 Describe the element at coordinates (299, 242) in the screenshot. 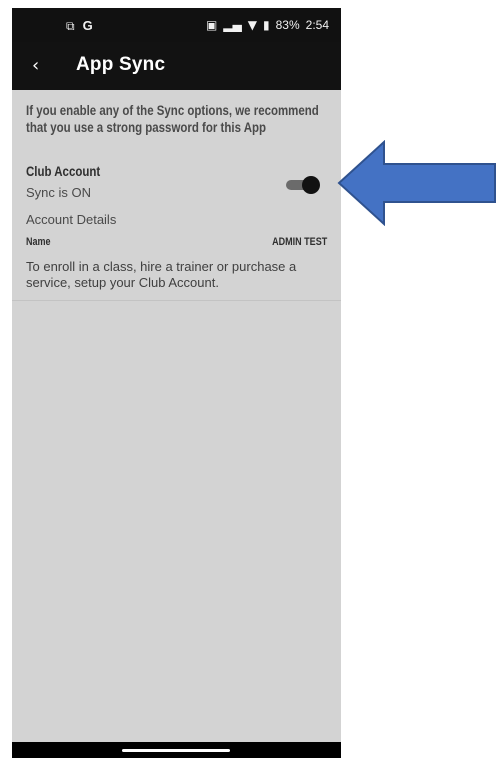

I see `name-value: ADMIN TEST` at that location.